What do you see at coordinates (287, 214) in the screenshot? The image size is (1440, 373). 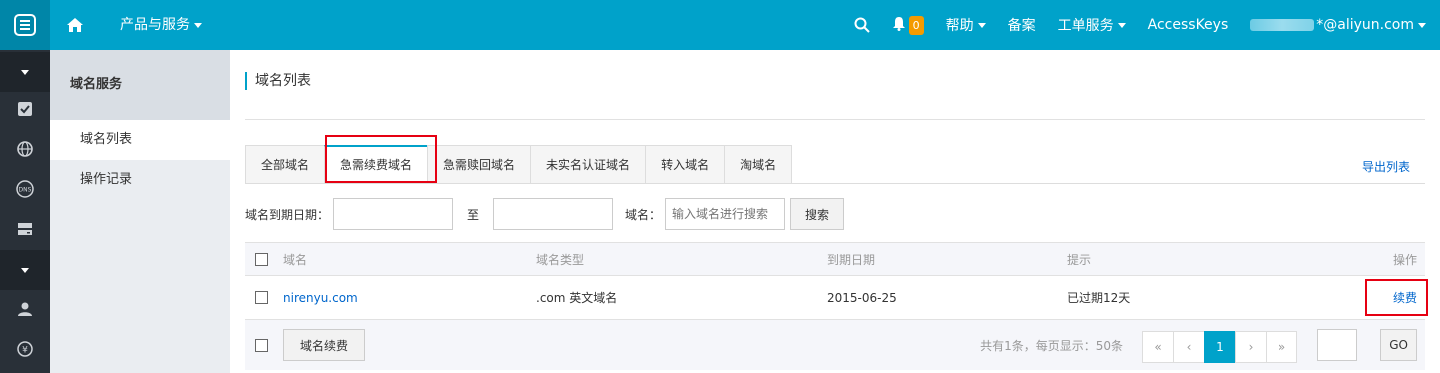 I see `expiry-date-label: 域名到期日期：` at bounding box center [287, 214].